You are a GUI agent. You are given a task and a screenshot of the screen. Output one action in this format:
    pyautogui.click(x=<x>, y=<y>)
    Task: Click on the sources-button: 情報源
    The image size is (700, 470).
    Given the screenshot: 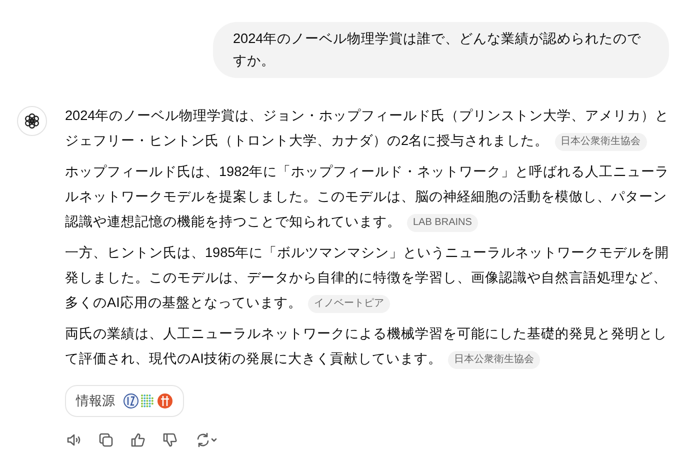 What is the action you would take?
    pyautogui.click(x=124, y=401)
    